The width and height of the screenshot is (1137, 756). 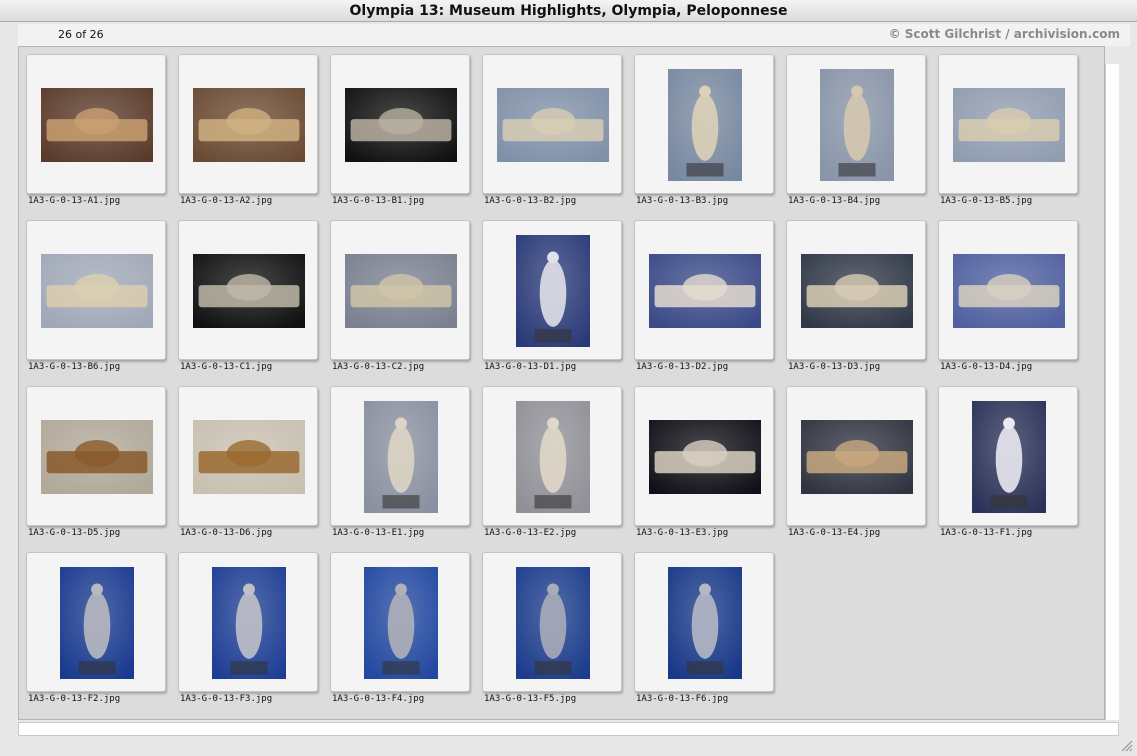 I want to click on thumbnail-filename: 1A3-G-0-13-C2.jpg, so click(x=378, y=367).